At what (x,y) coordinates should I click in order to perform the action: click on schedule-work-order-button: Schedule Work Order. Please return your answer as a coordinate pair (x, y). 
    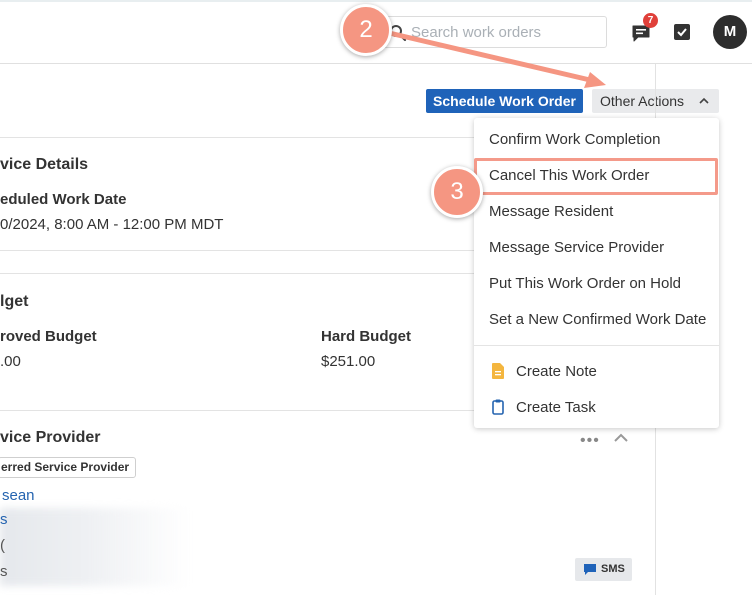
    Looking at the image, I should click on (504, 101).